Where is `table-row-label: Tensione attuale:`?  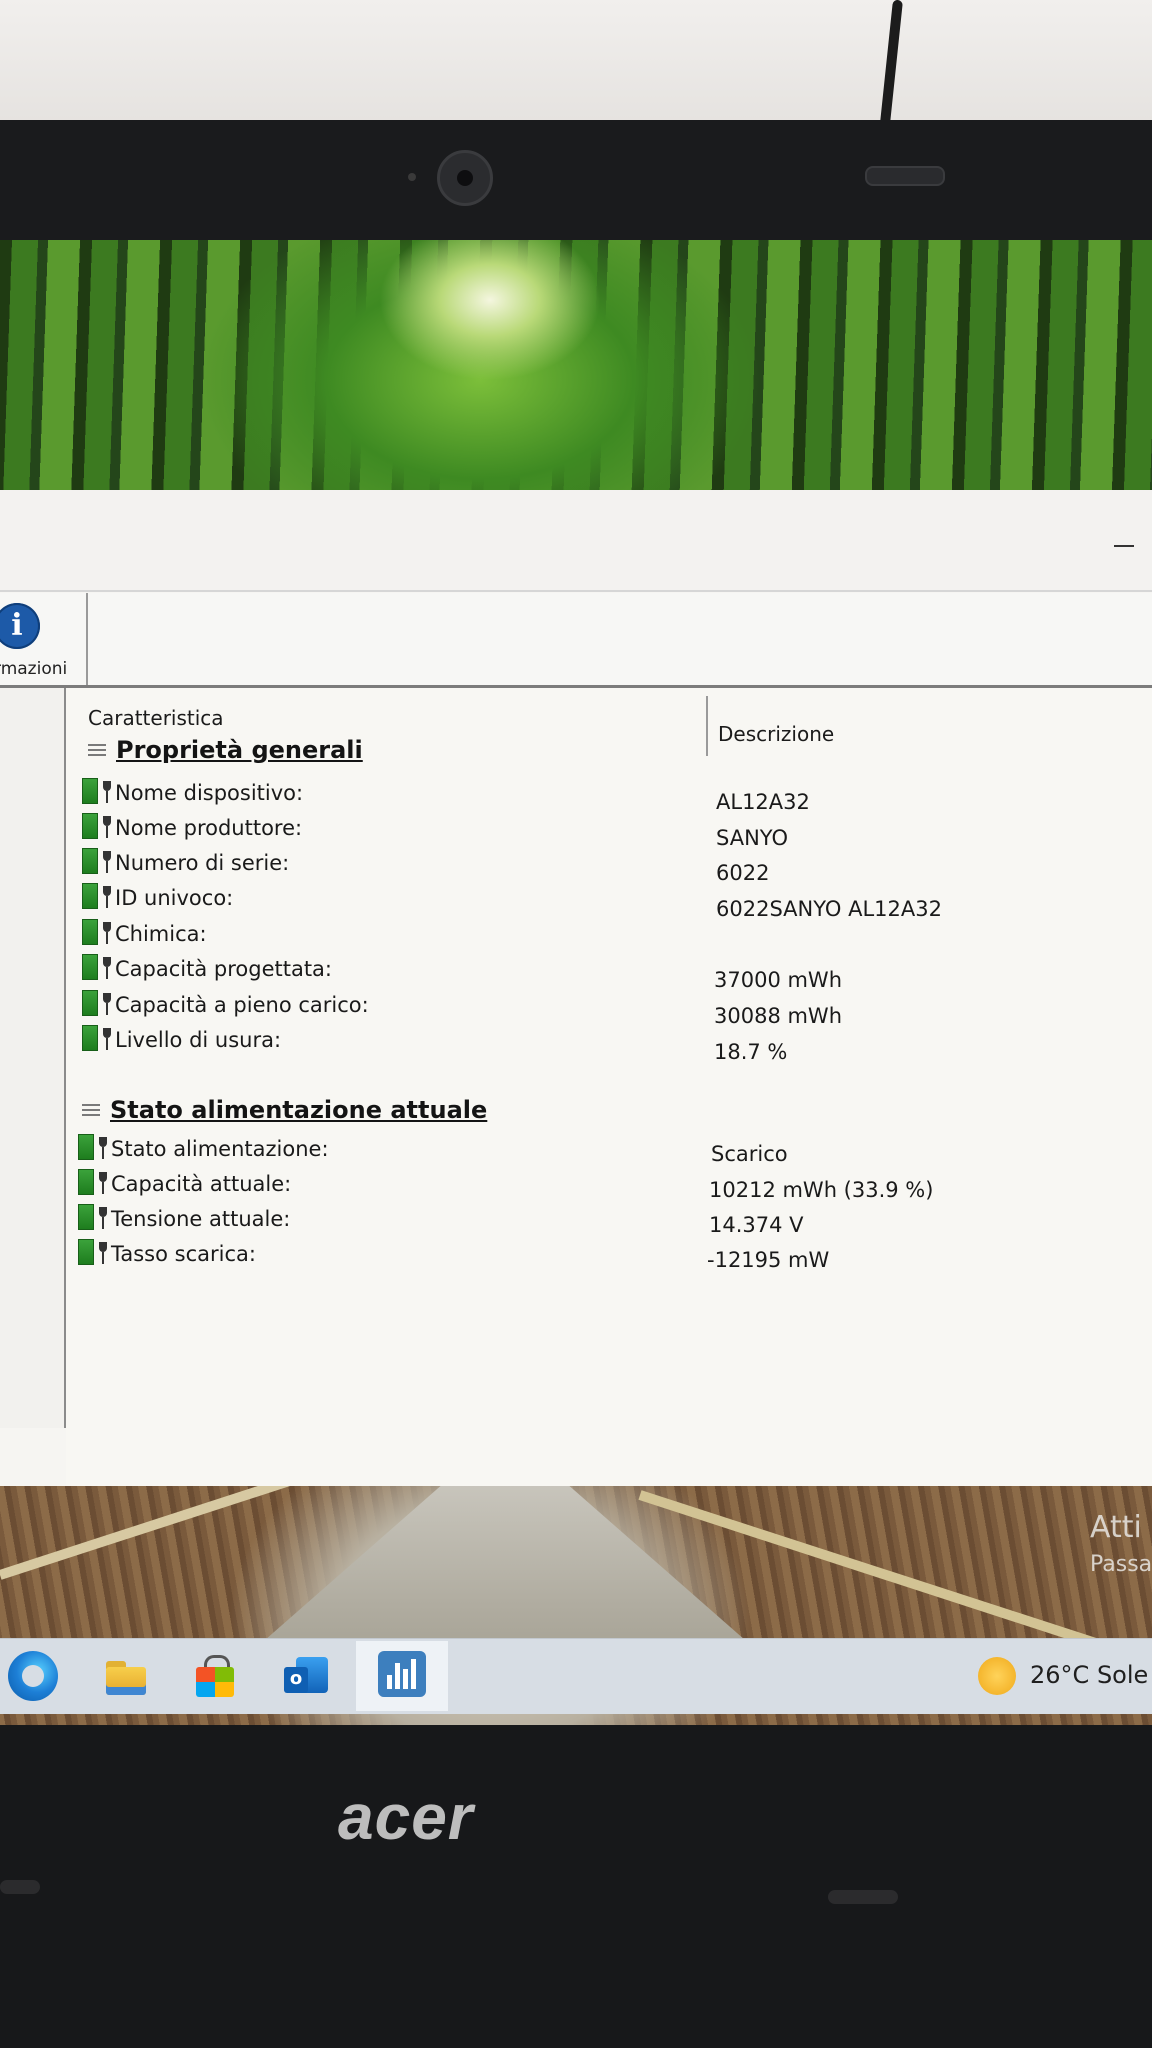
table-row-label: Tensione attuale: is located at coordinates (184, 1217).